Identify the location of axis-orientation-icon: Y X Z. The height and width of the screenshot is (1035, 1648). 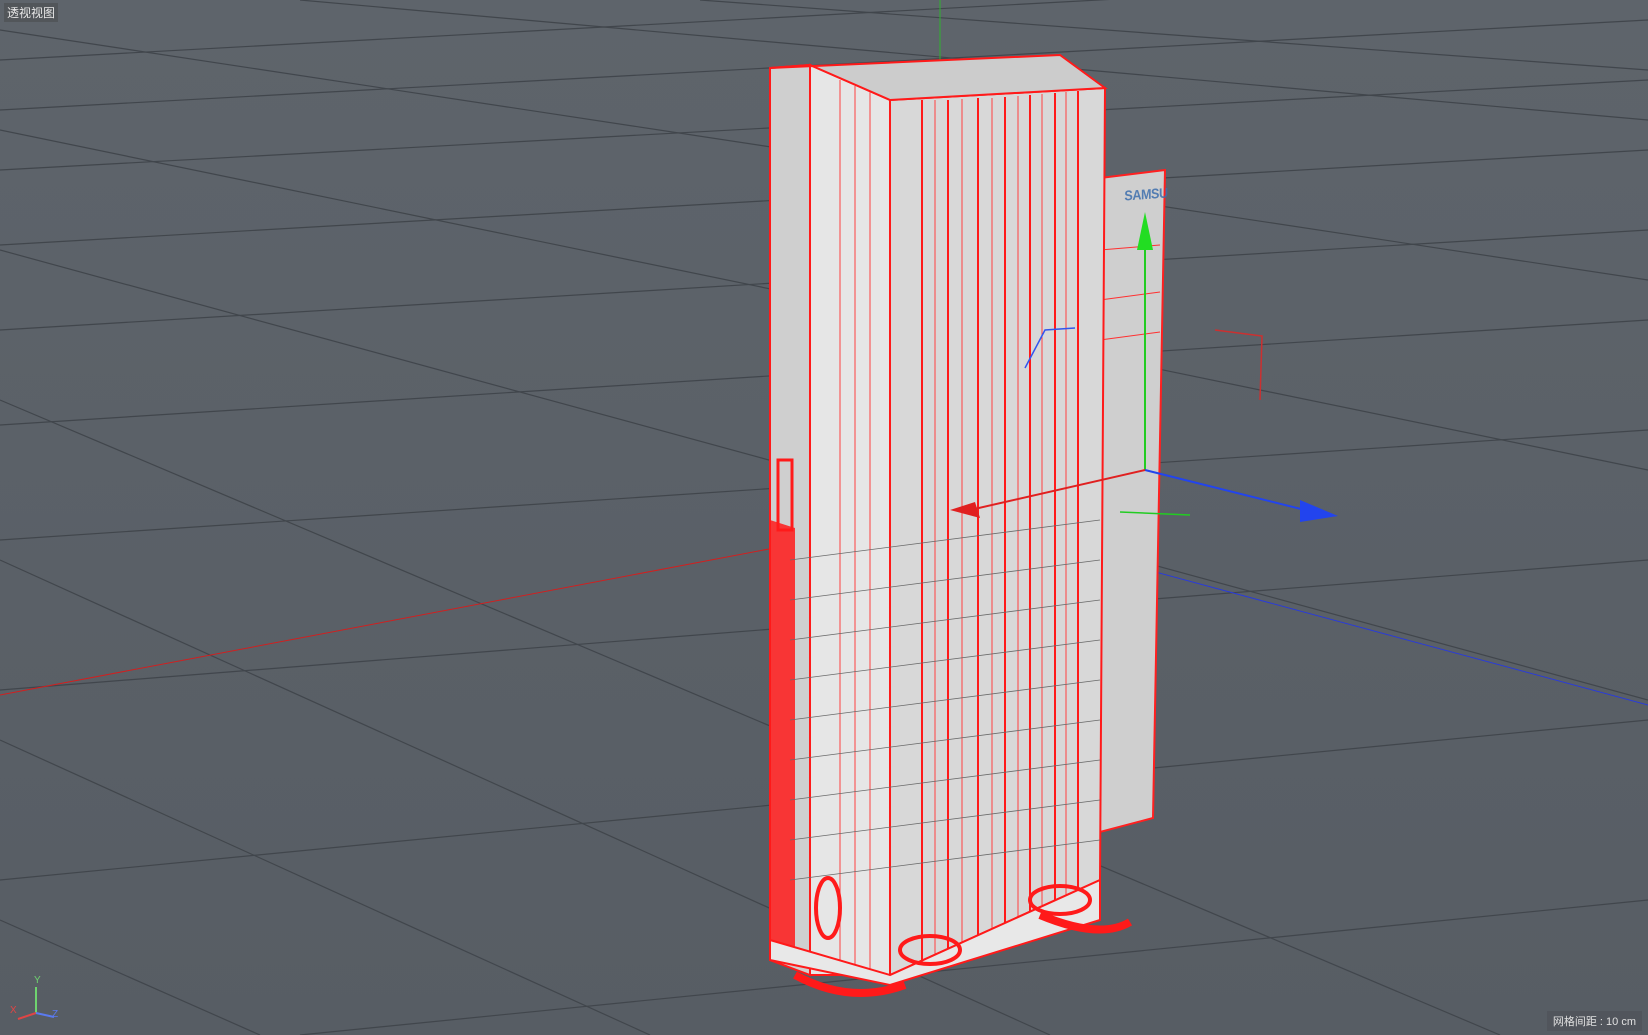
(38, 1000).